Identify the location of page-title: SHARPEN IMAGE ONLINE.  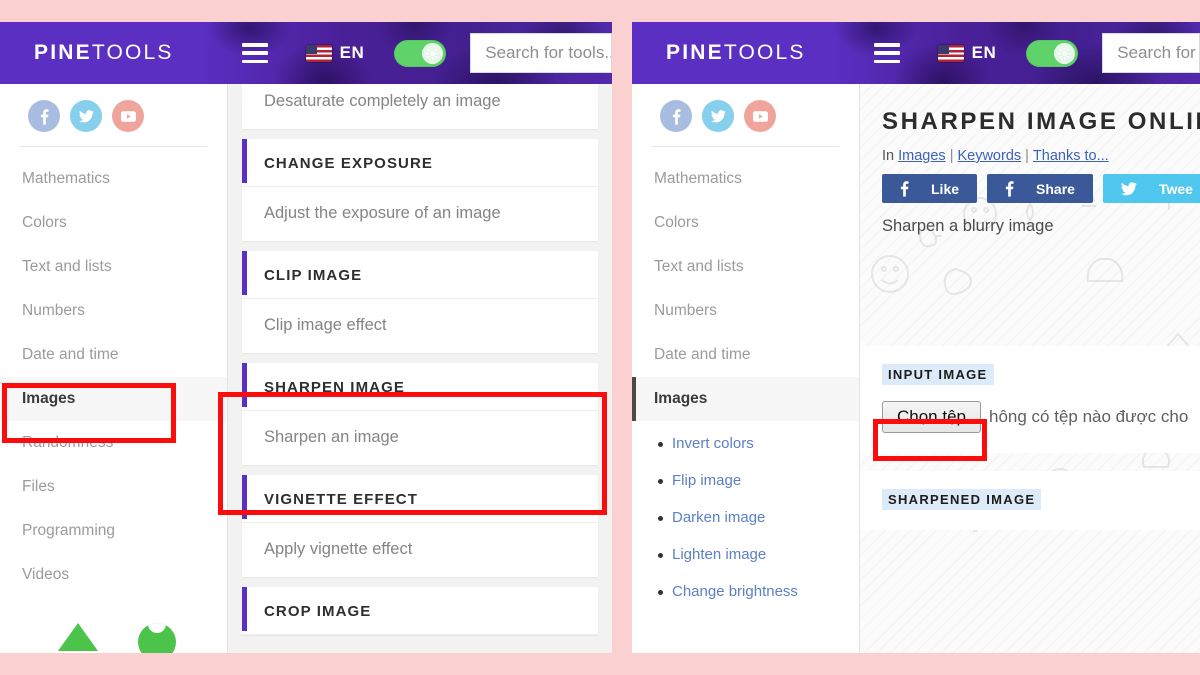
(1041, 121).